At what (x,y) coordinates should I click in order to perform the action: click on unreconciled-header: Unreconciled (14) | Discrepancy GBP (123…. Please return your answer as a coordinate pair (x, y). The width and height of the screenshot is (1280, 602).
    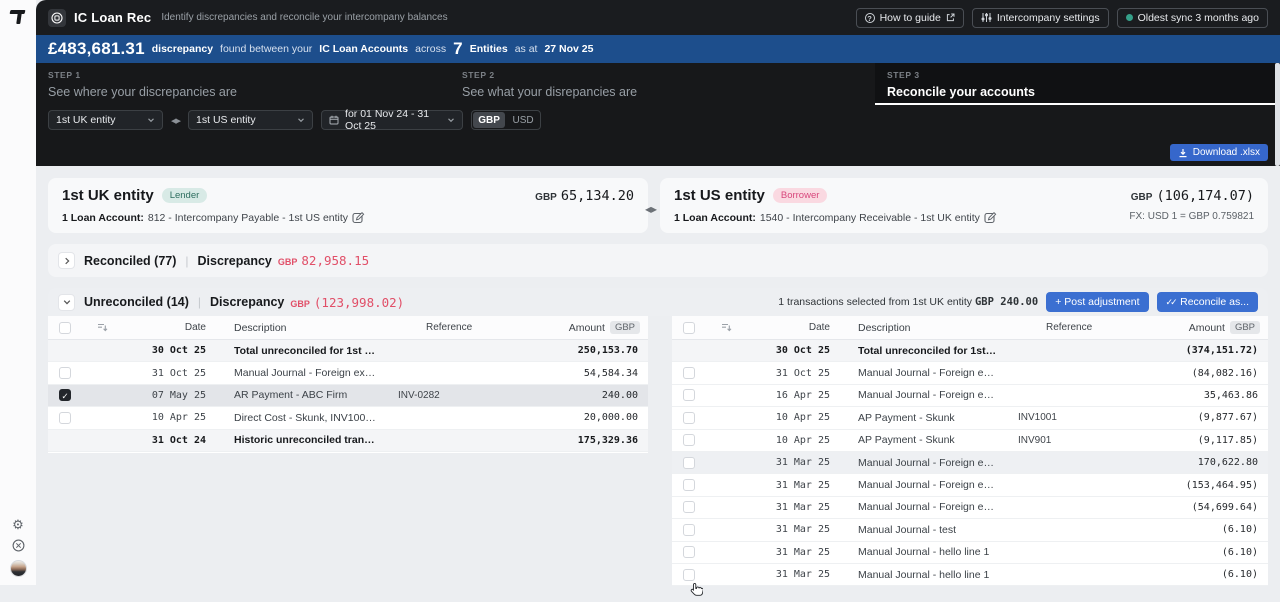
    Looking at the image, I should click on (658, 302).